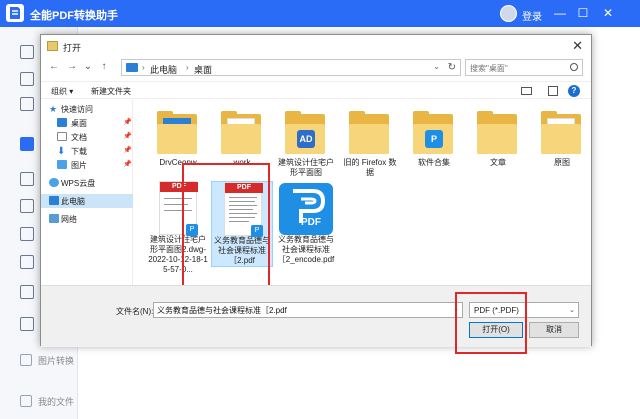  What do you see at coordinates (178, 136) in the screenshot?
I see `folder-item: DrvCeonw` at bounding box center [178, 136].